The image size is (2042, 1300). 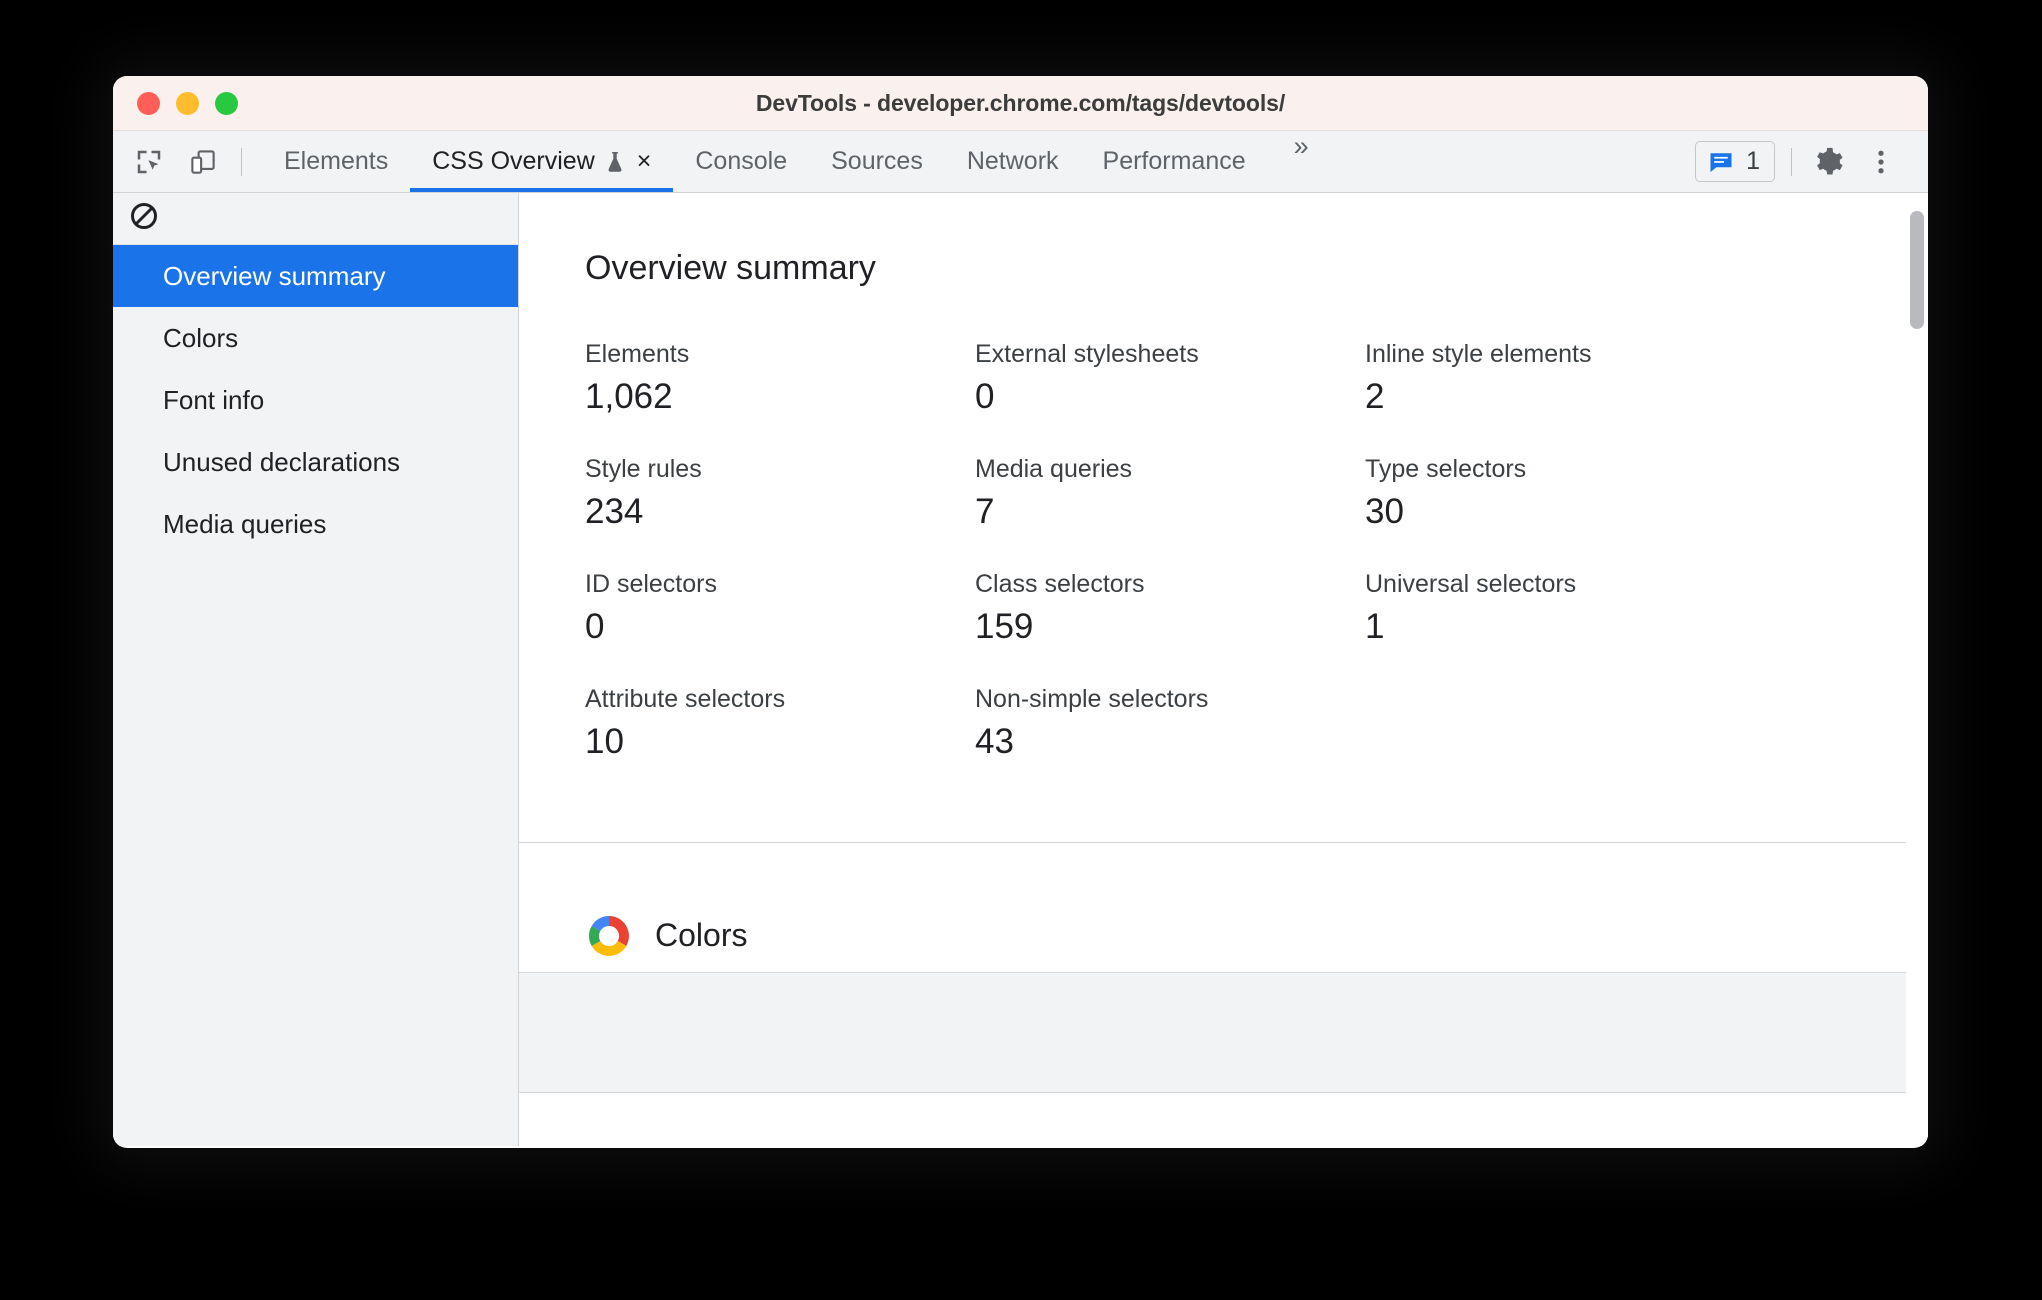 I want to click on stat-elements: Elements 1,062, so click(x=780, y=378).